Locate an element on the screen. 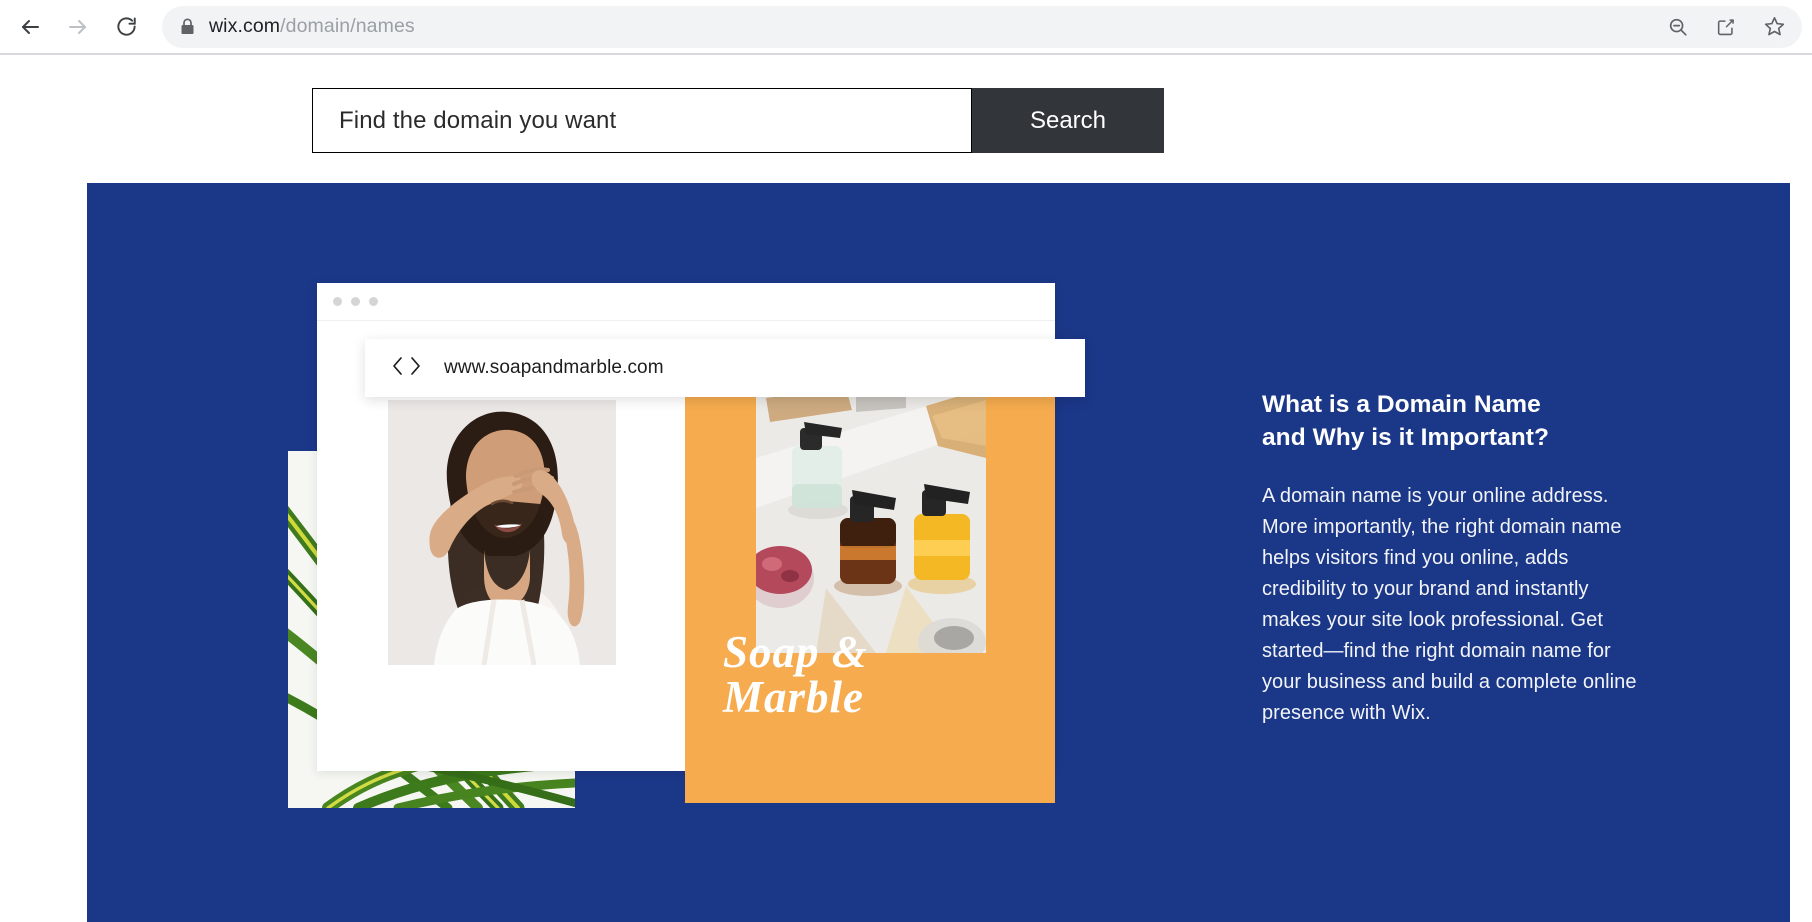  arrow-left-icon is located at coordinates (30, 27).